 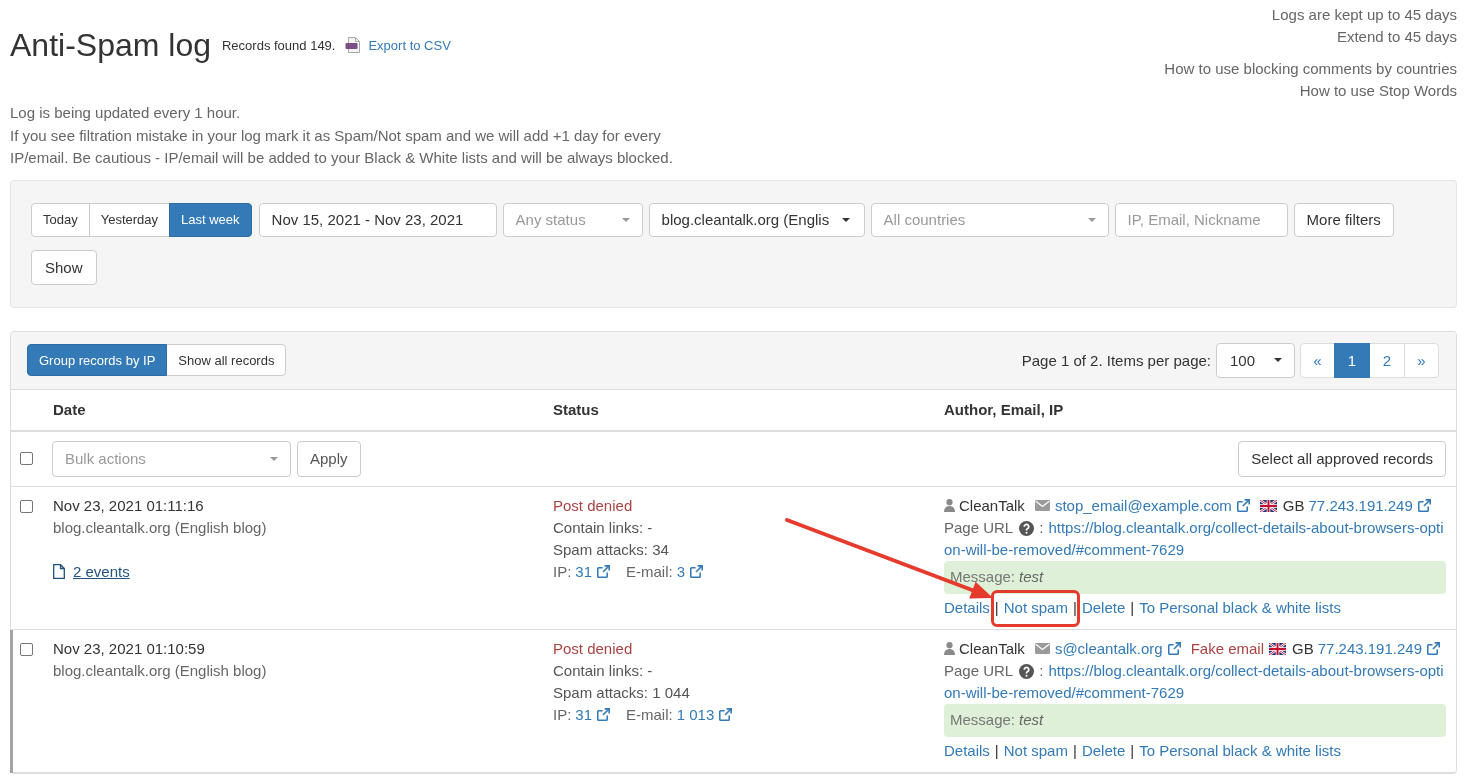 I want to click on show-button: Show, so click(x=64, y=267).